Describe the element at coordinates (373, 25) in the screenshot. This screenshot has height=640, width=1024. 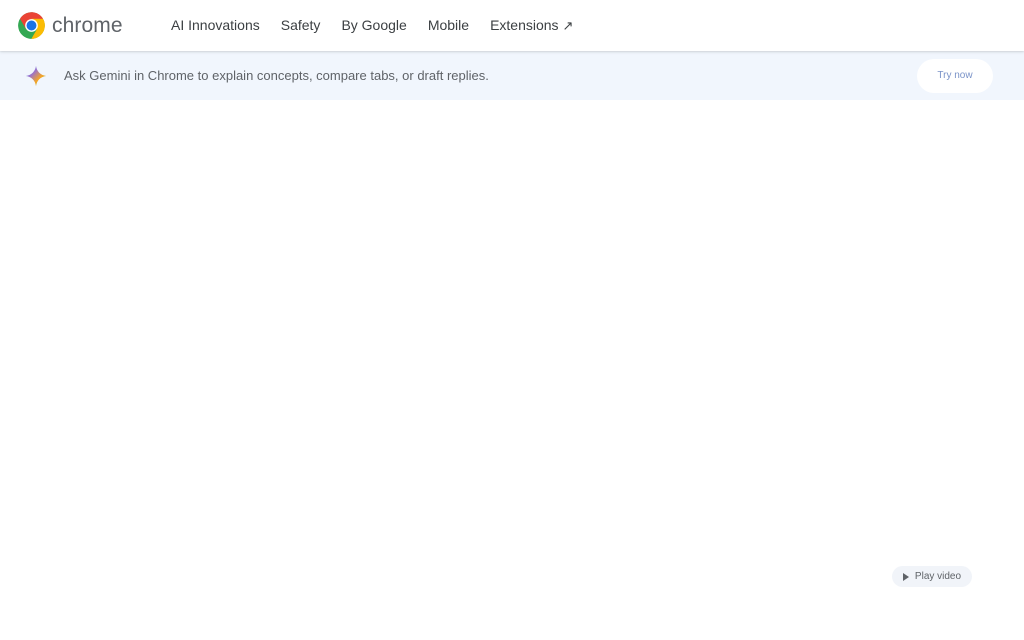
I see `nav-item-by-google: By Google` at that location.